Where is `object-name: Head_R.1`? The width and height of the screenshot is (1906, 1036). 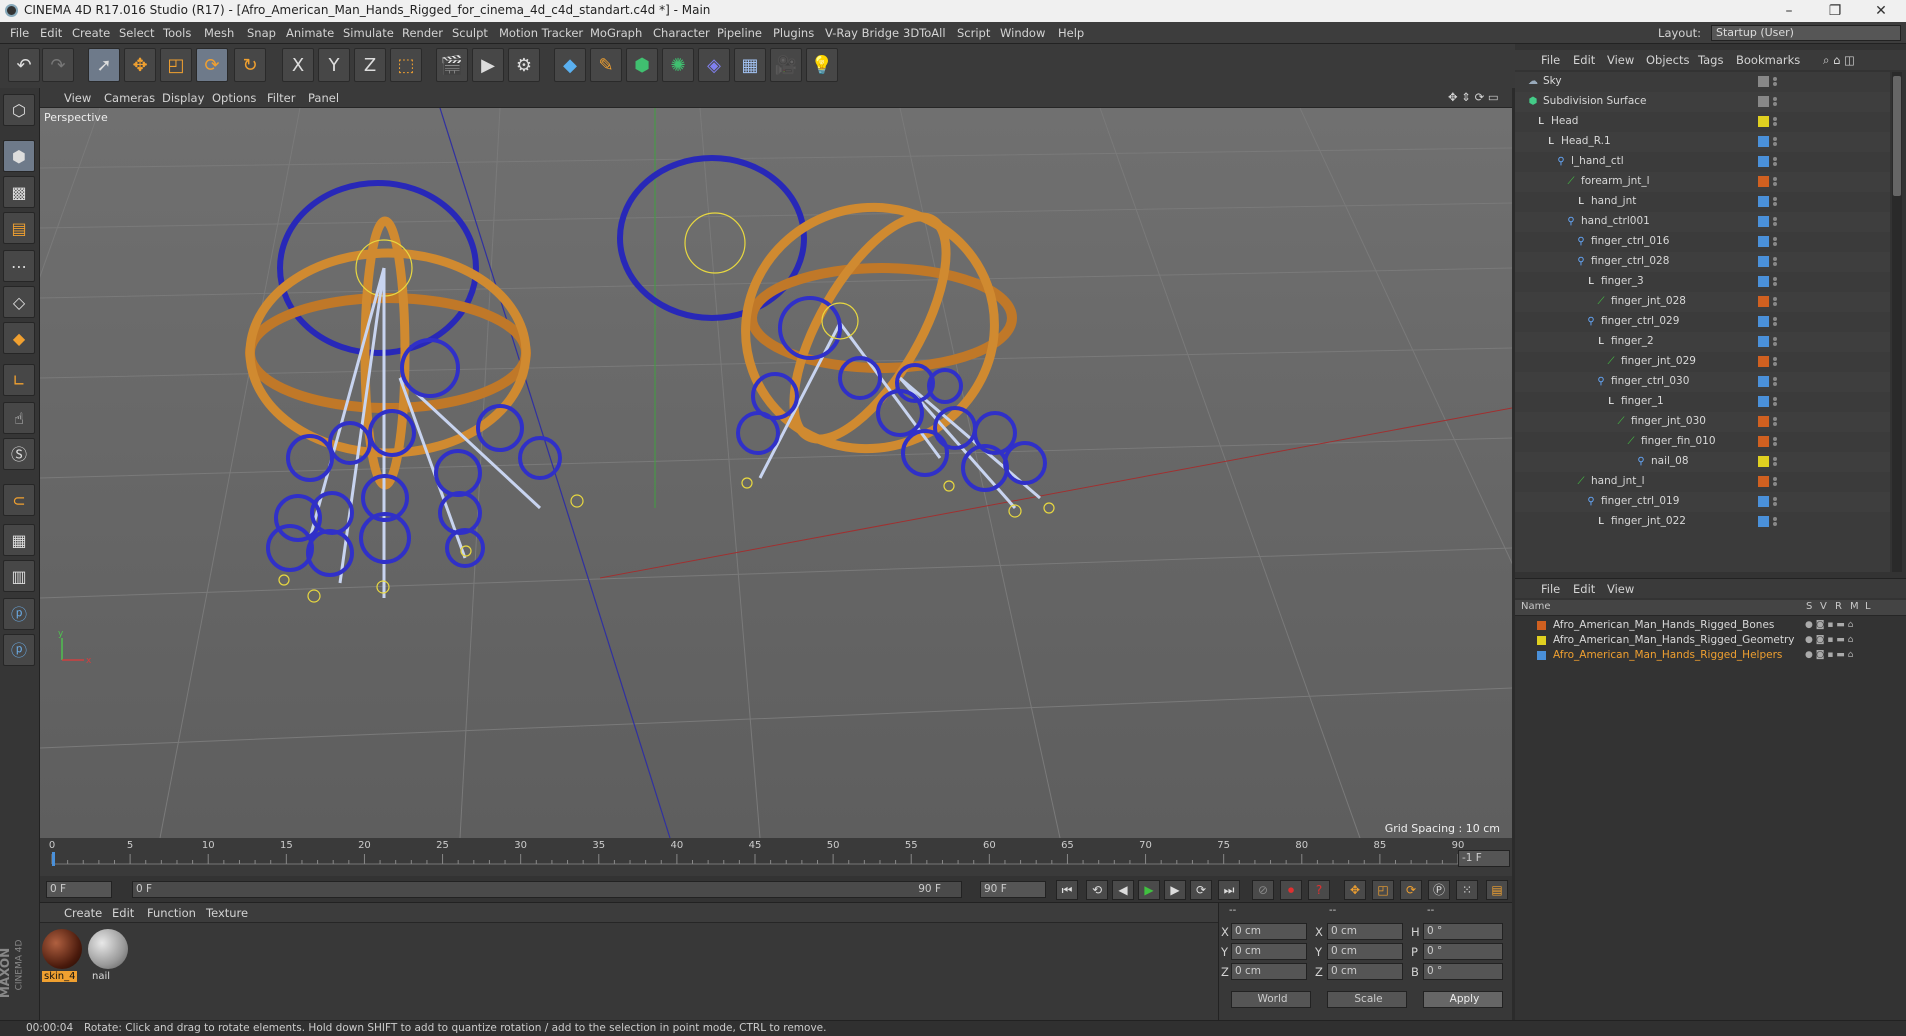 object-name: Head_R.1 is located at coordinates (1586, 141).